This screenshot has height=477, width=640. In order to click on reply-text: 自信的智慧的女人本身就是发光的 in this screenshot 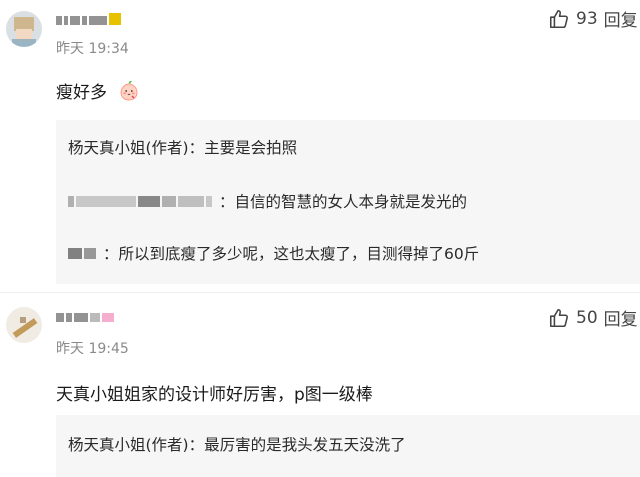, I will do `click(350, 202)`.